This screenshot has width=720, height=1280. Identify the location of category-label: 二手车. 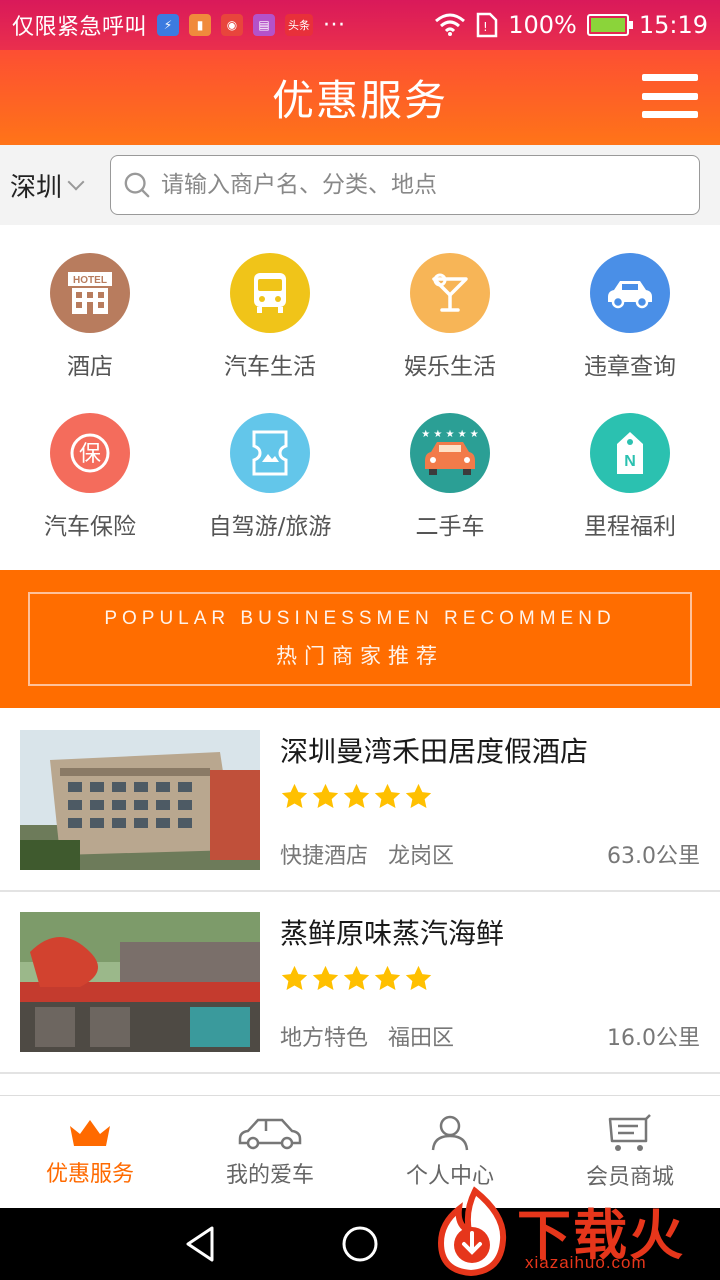
(450, 527).